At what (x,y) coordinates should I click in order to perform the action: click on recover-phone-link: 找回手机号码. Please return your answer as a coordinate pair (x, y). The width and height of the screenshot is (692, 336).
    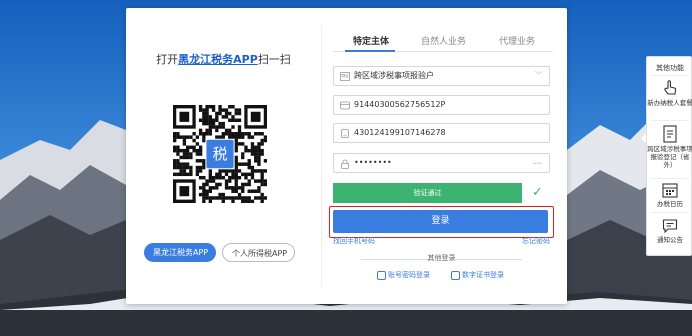
    Looking at the image, I should click on (354, 241).